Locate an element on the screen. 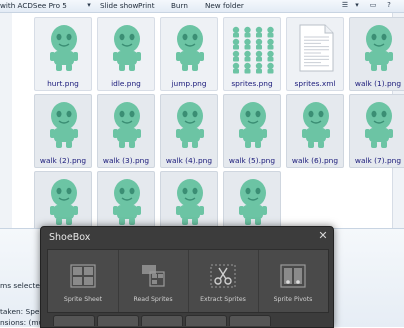 This screenshot has width=404, height=328. xml-file-icon is located at coordinates (316, 48).